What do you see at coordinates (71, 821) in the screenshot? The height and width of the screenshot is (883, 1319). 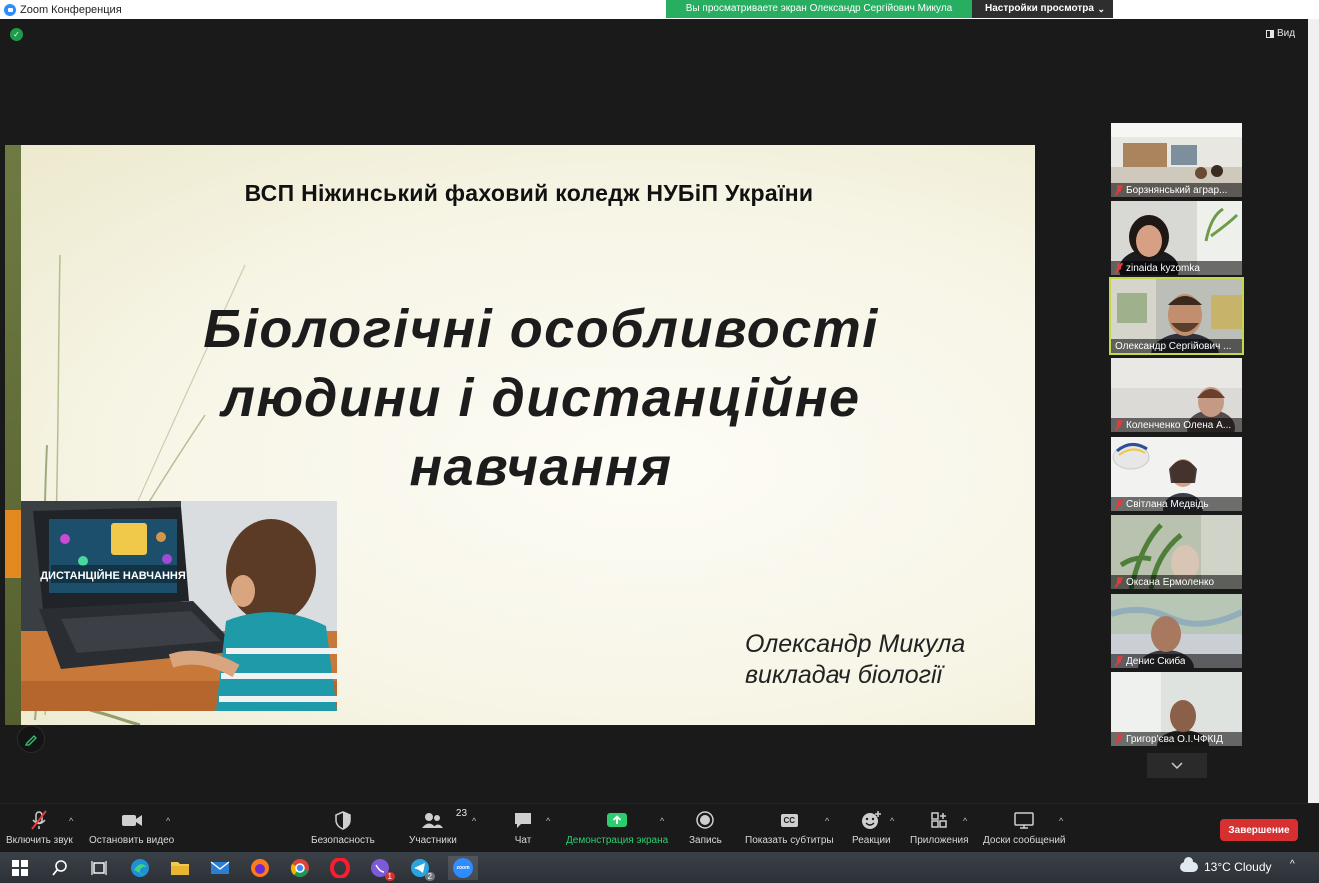 I see `audio-options-caret-icon: ^` at bounding box center [71, 821].